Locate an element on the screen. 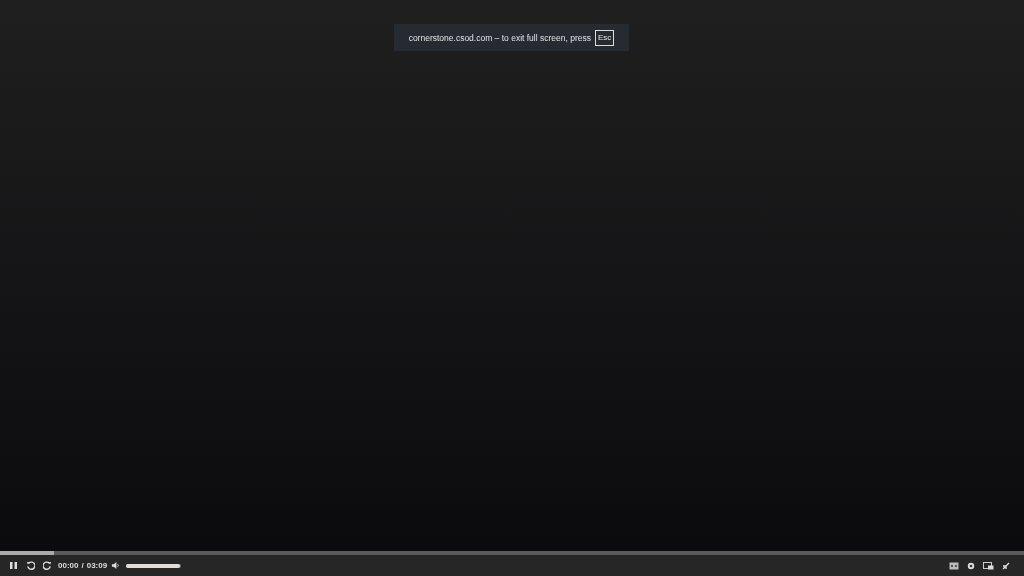  pause-button is located at coordinates (13, 565).